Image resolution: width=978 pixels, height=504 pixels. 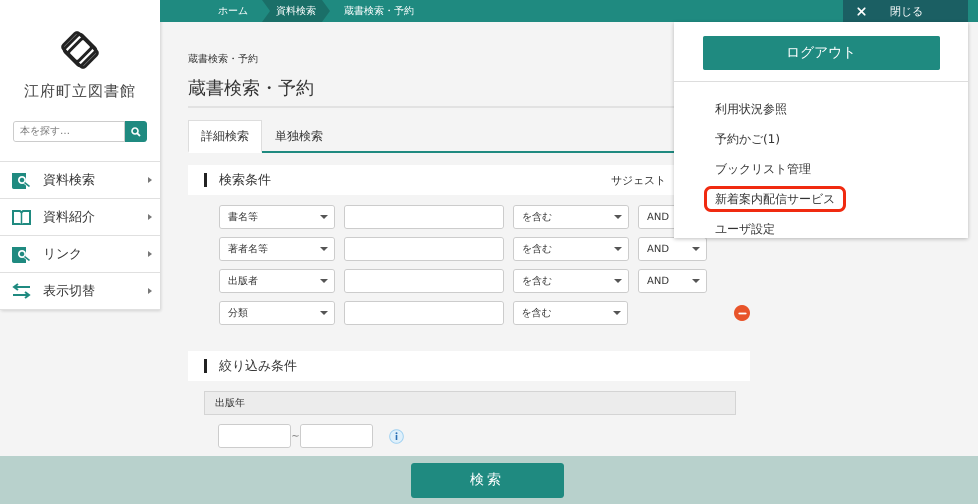 What do you see at coordinates (745, 229) in the screenshot?
I see `menu-item: ユーザ設定` at bounding box center [745, 229].